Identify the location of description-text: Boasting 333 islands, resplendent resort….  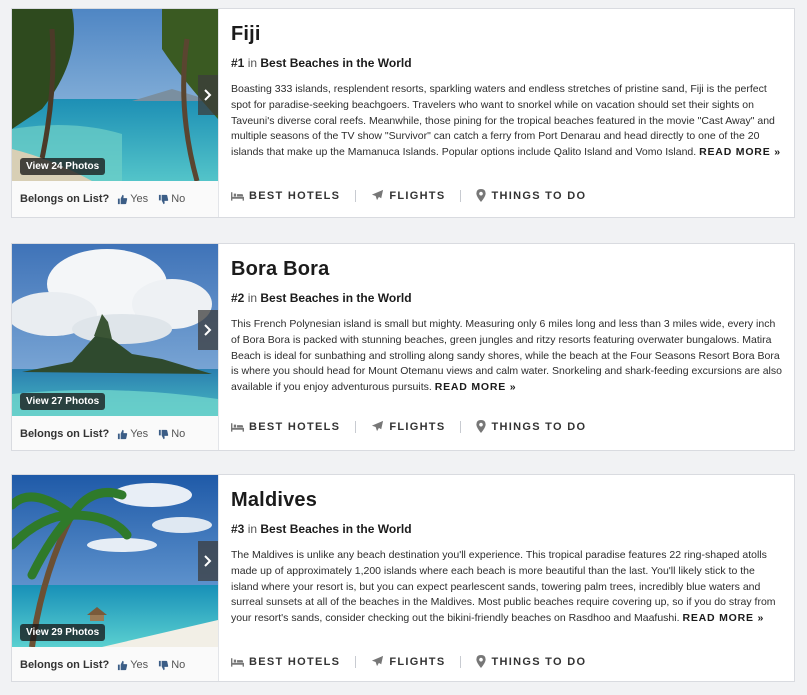
(503, 121).